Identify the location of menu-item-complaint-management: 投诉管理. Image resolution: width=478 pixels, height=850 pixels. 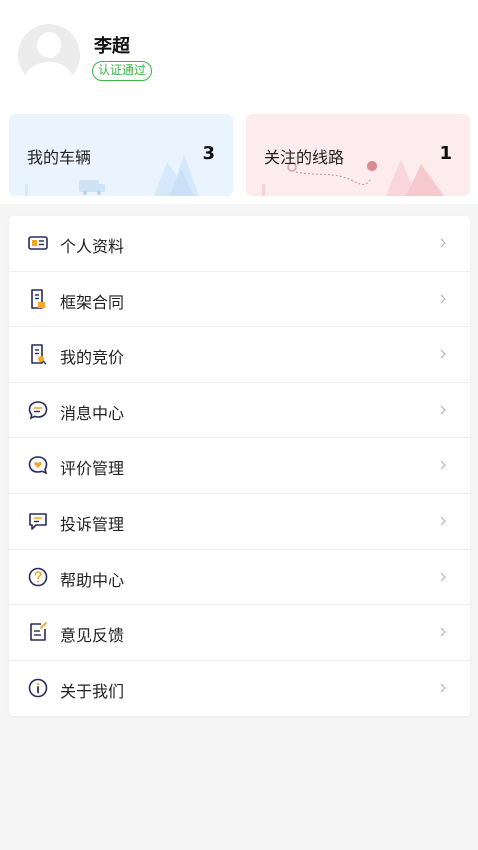
(239, 522).